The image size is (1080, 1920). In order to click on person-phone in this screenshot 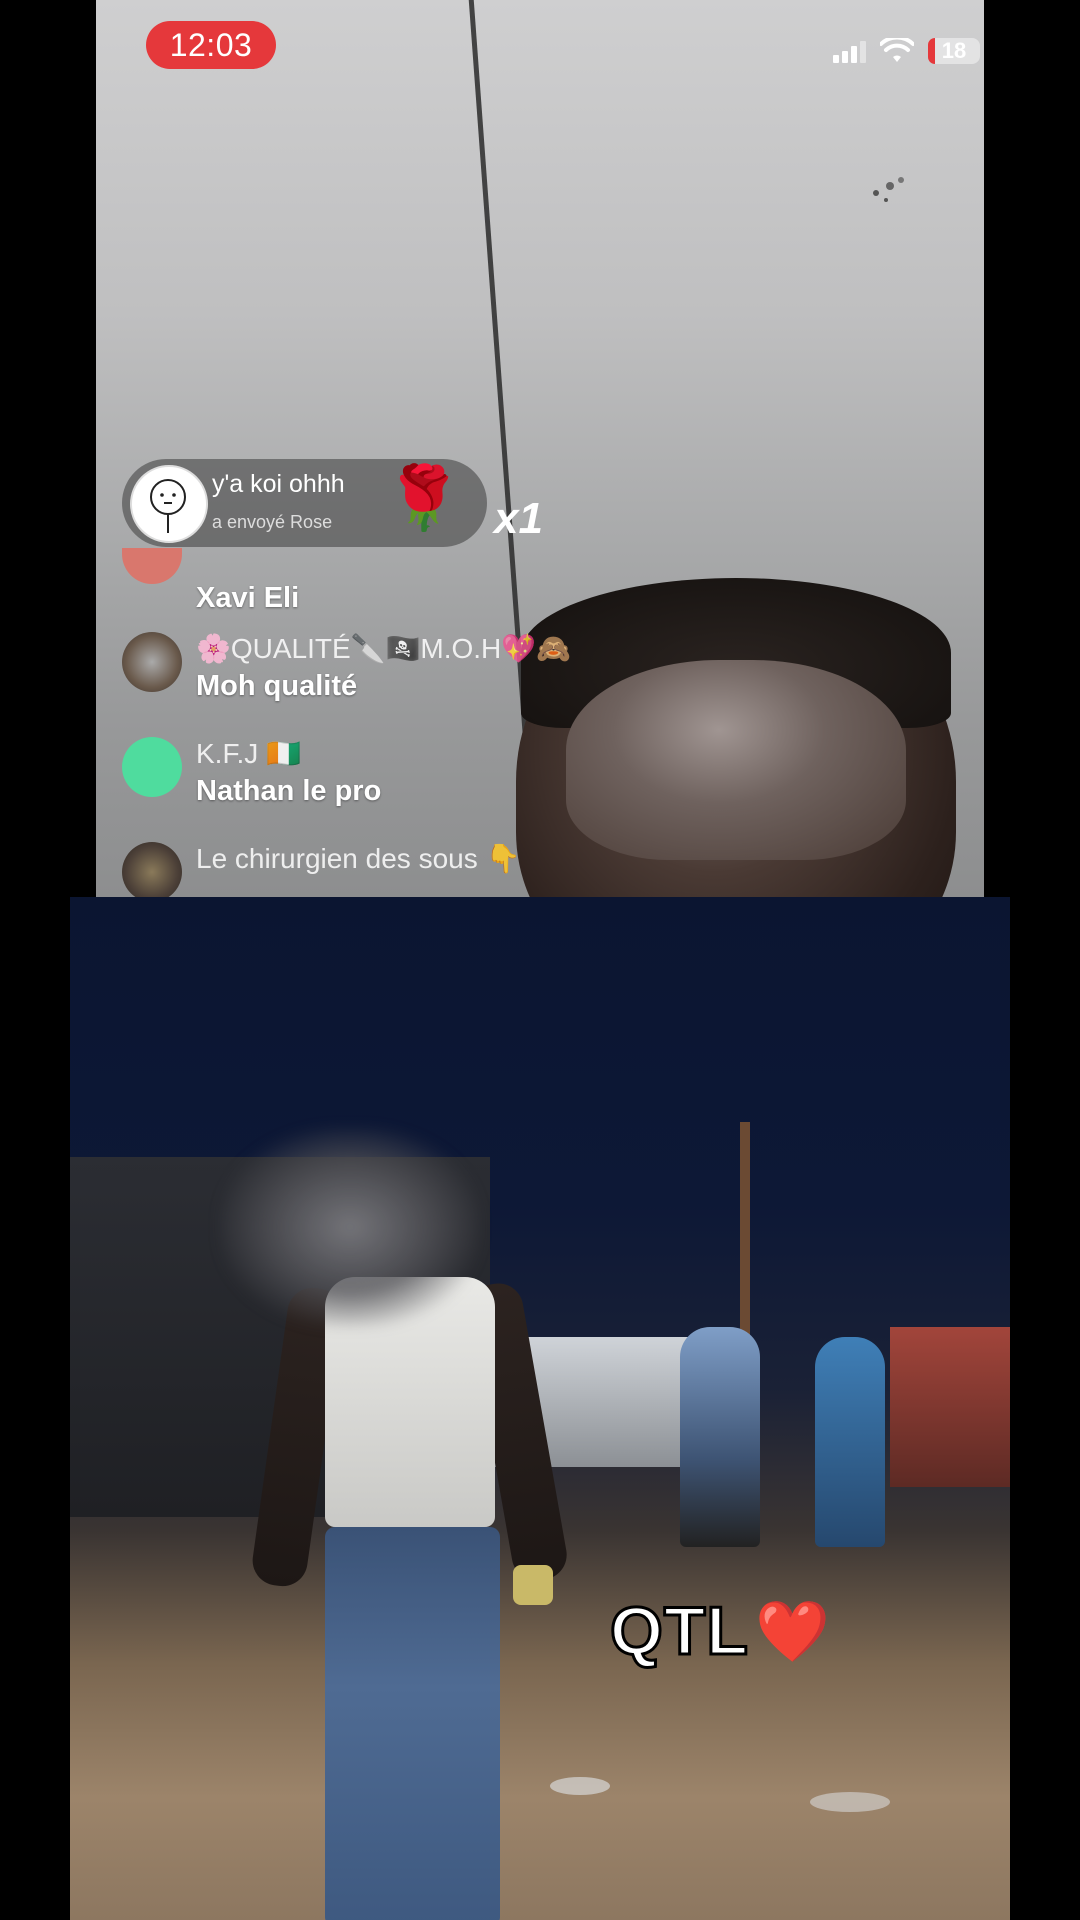, I will do `click(533, 1585)`.